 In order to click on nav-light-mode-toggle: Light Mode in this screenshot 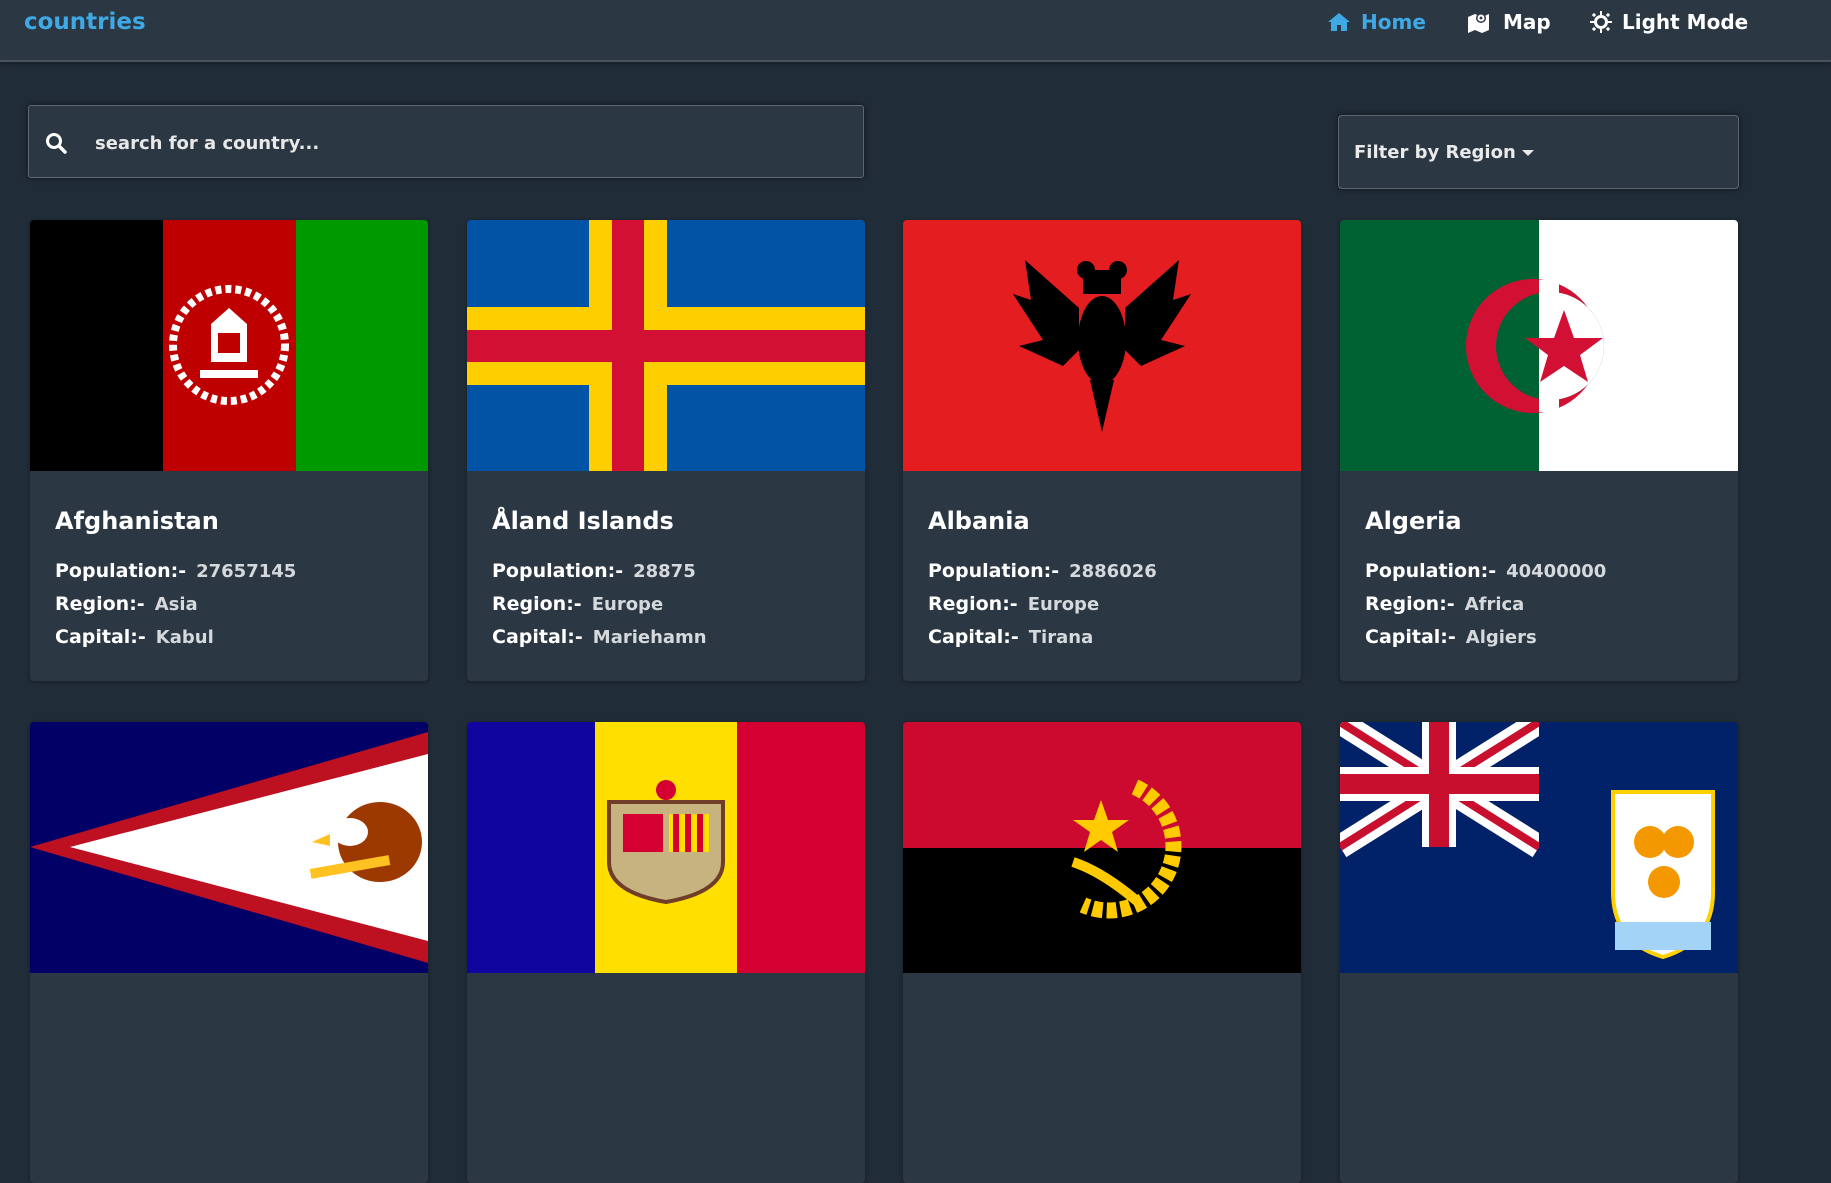, I will do `click(1669, 22)`.